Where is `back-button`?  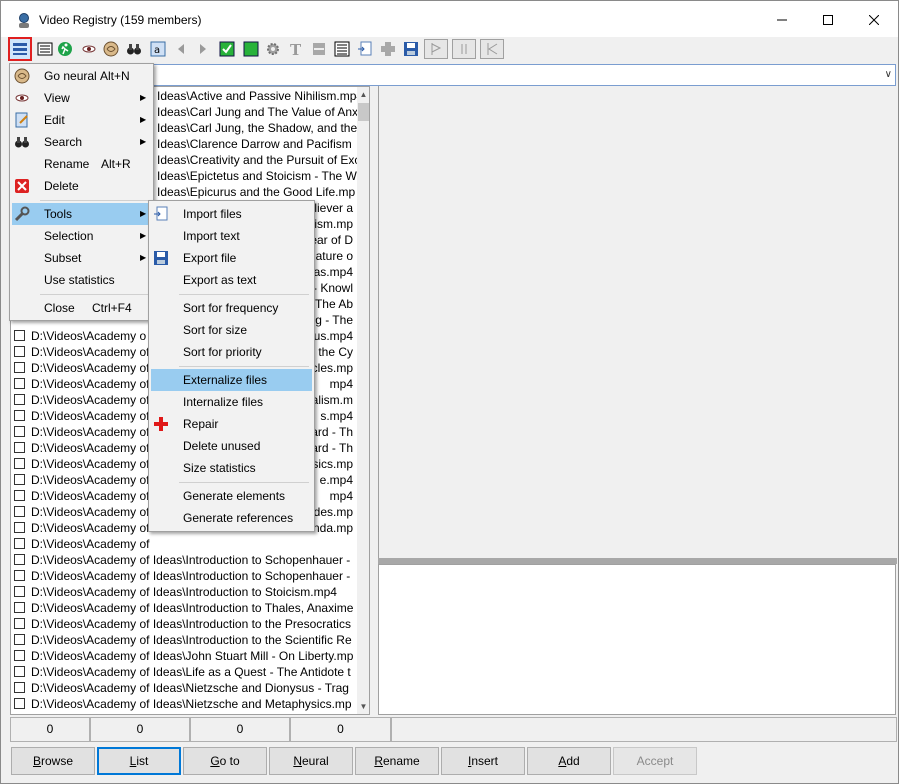 back-button is located at coordinates (181, 49).